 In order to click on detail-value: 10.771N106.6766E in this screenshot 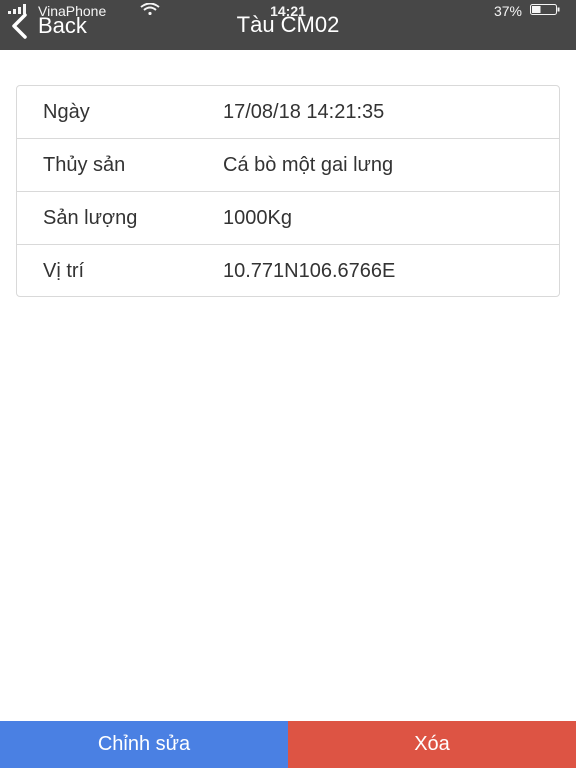, I will do `click(309, 271)`.